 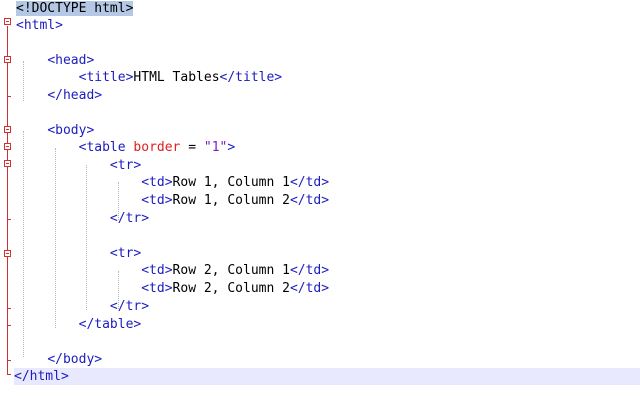 What do you see at coordinates (328, 77) in the screenshot?
I see `code-line: <title>HTML Tables</title>` at bounding box center [328, 77].